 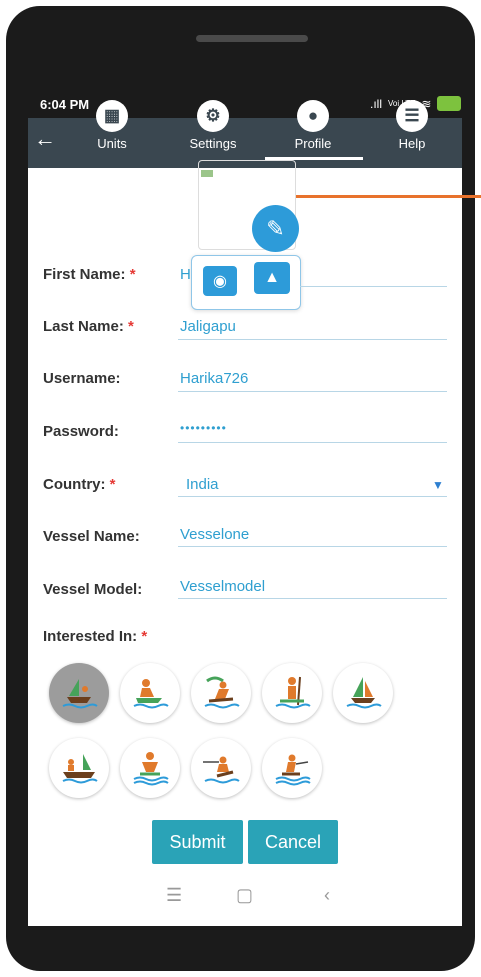 I want to click on country-label: Country: *, so click(x=79, y=484).